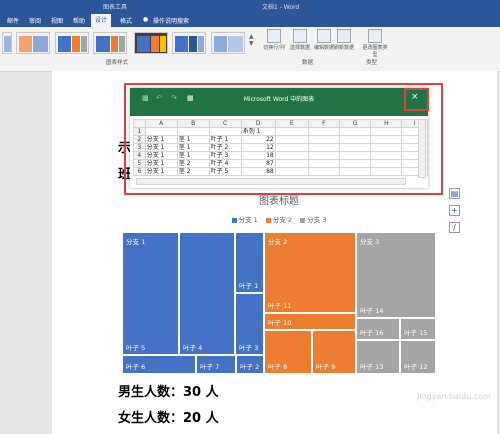 This screenshot has height=434, width=500. I want to click on legend-item: 分支 1, so click(244, 219).